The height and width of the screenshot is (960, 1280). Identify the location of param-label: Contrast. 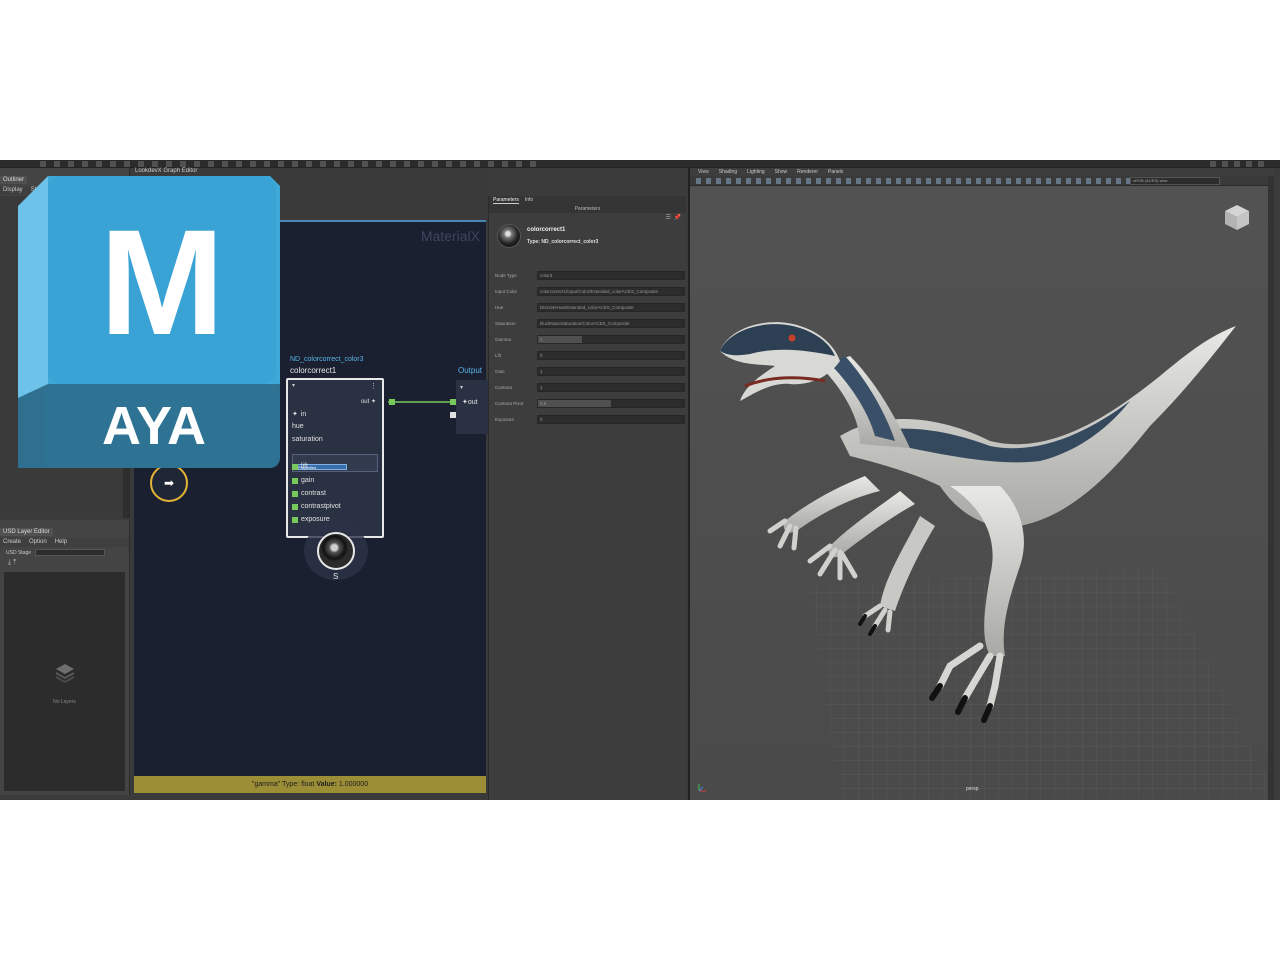
(504, 387).